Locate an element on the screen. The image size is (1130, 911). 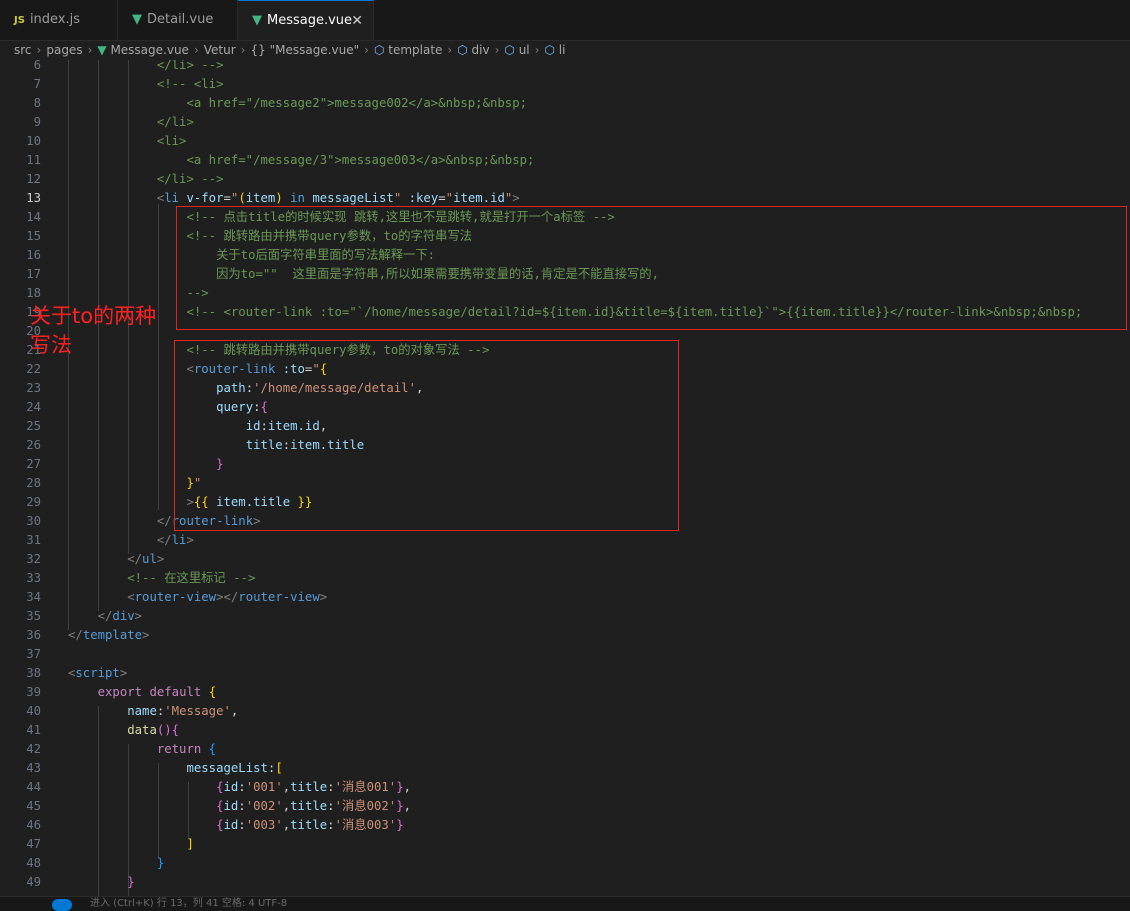
code-line: 16 关于to后面字符串里面的写法解释一下: is located at coordinates (565, 255).